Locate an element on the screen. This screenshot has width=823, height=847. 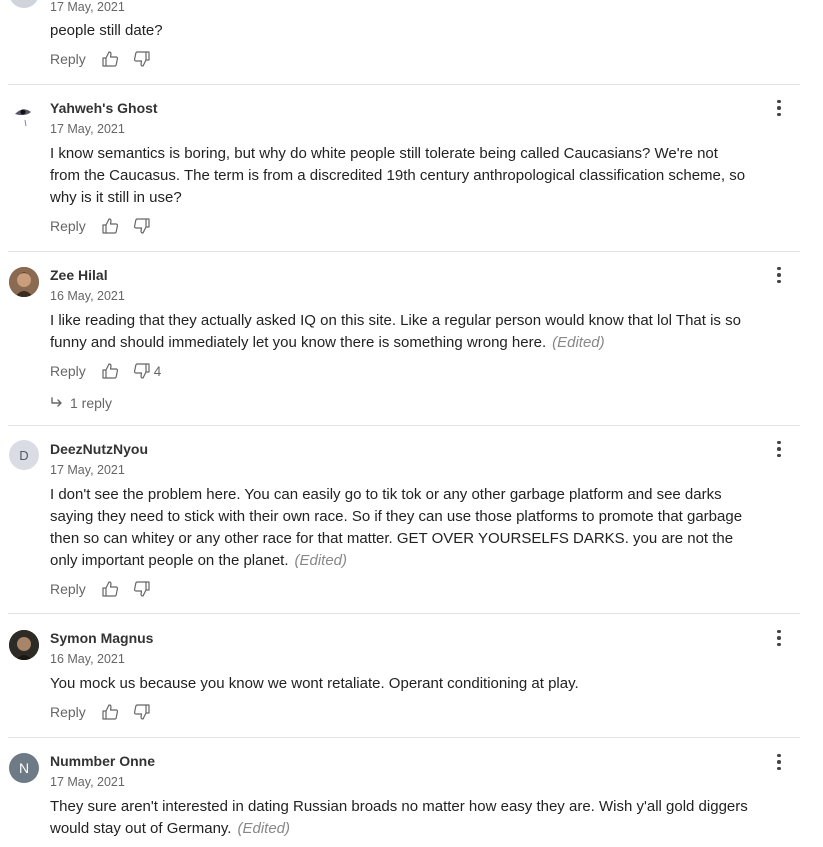
avatar: D is located at coordinates (24, 455).